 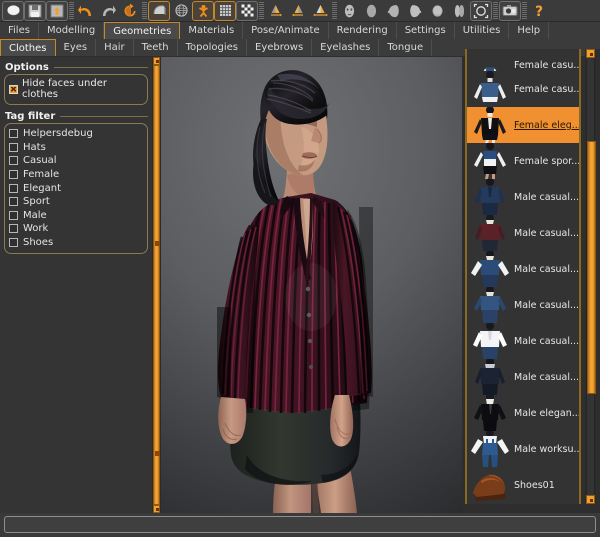 I want to click on background-icon, so click(x=247, y=10).